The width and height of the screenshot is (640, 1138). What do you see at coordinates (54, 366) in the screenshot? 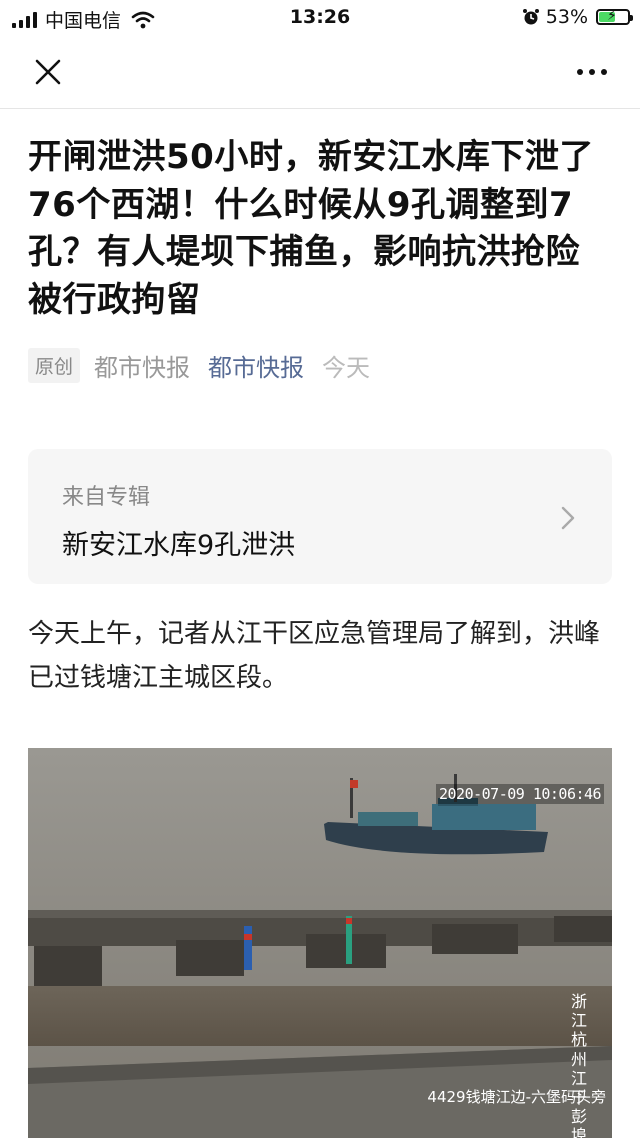
I see `original-badge: 原创` at bounding box center [54, 366].